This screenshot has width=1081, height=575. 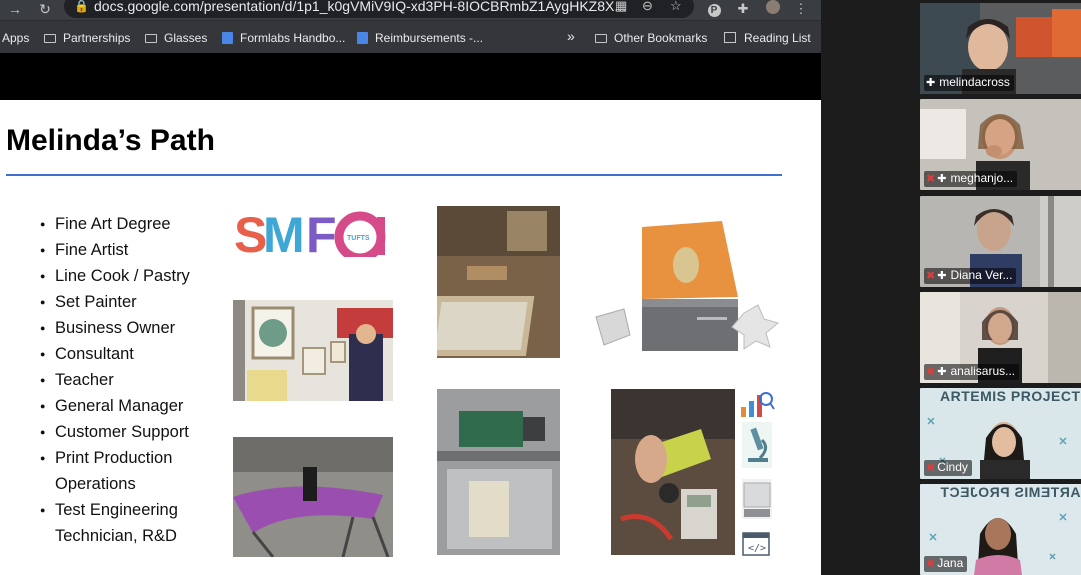 I want to click on code-icon: </>, so click(x=756, y=544).